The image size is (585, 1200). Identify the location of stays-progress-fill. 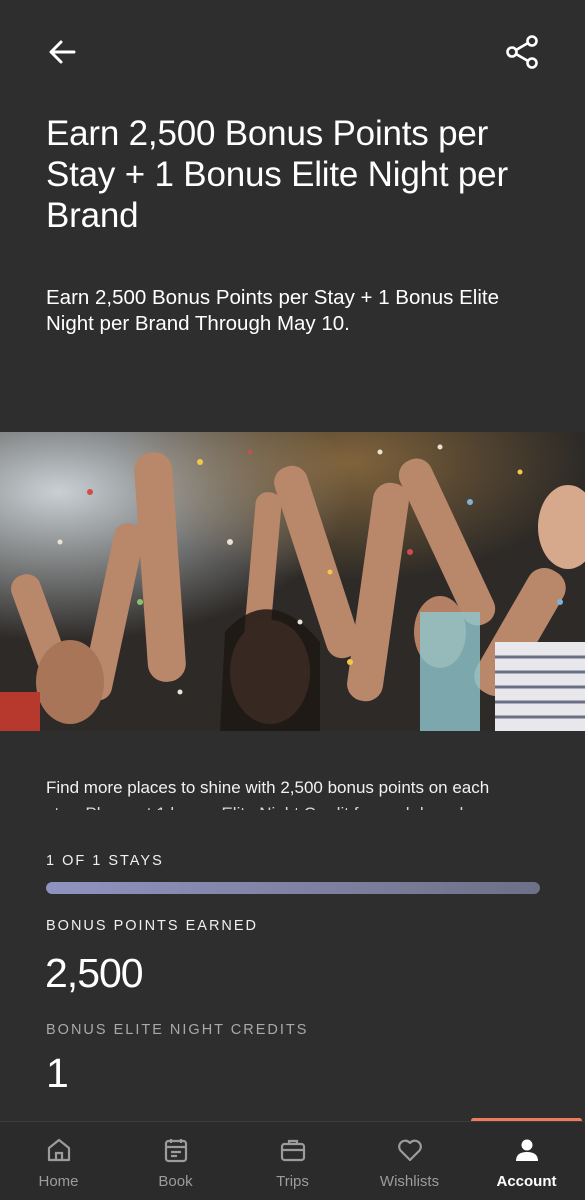
(293, 888).